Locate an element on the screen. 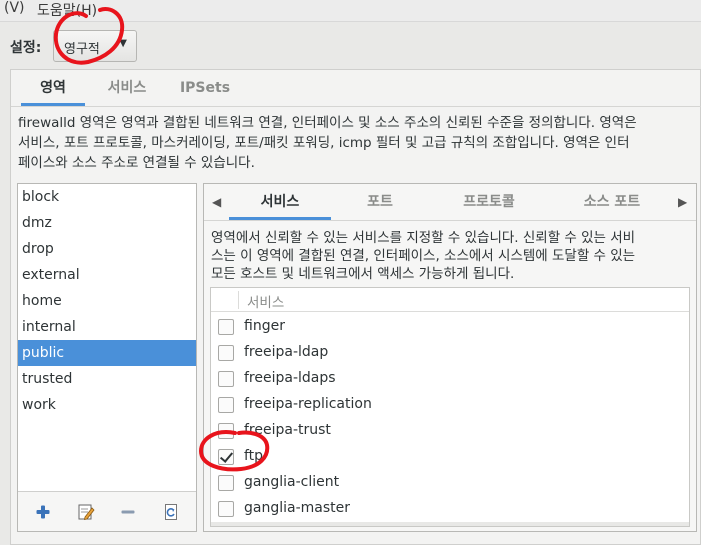 This screenshot has width=701, height=545. table-row: freeipa-replication is located at coordinates (450, 405).